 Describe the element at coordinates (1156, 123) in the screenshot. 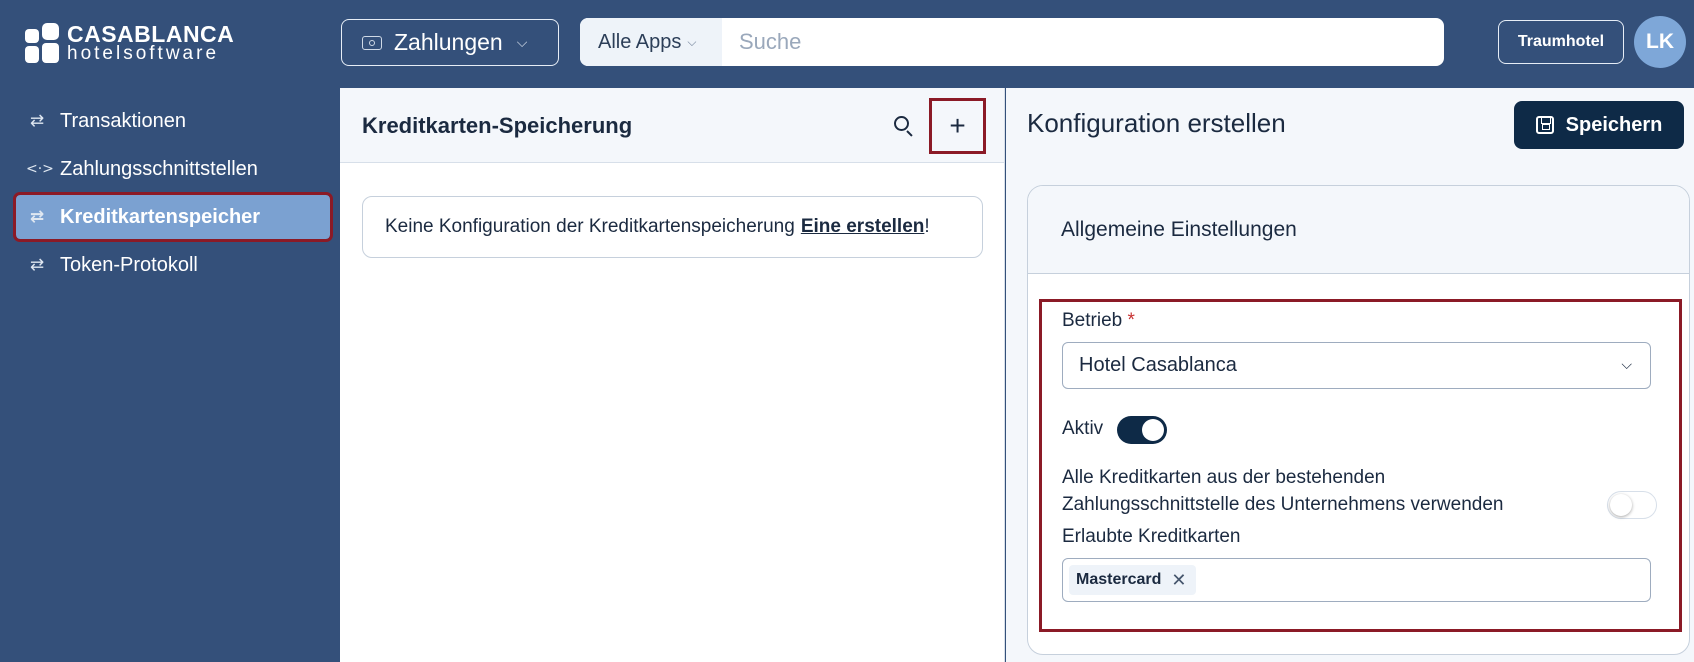

I see `form-panel-title: Konfiguration erstellen` at that location.